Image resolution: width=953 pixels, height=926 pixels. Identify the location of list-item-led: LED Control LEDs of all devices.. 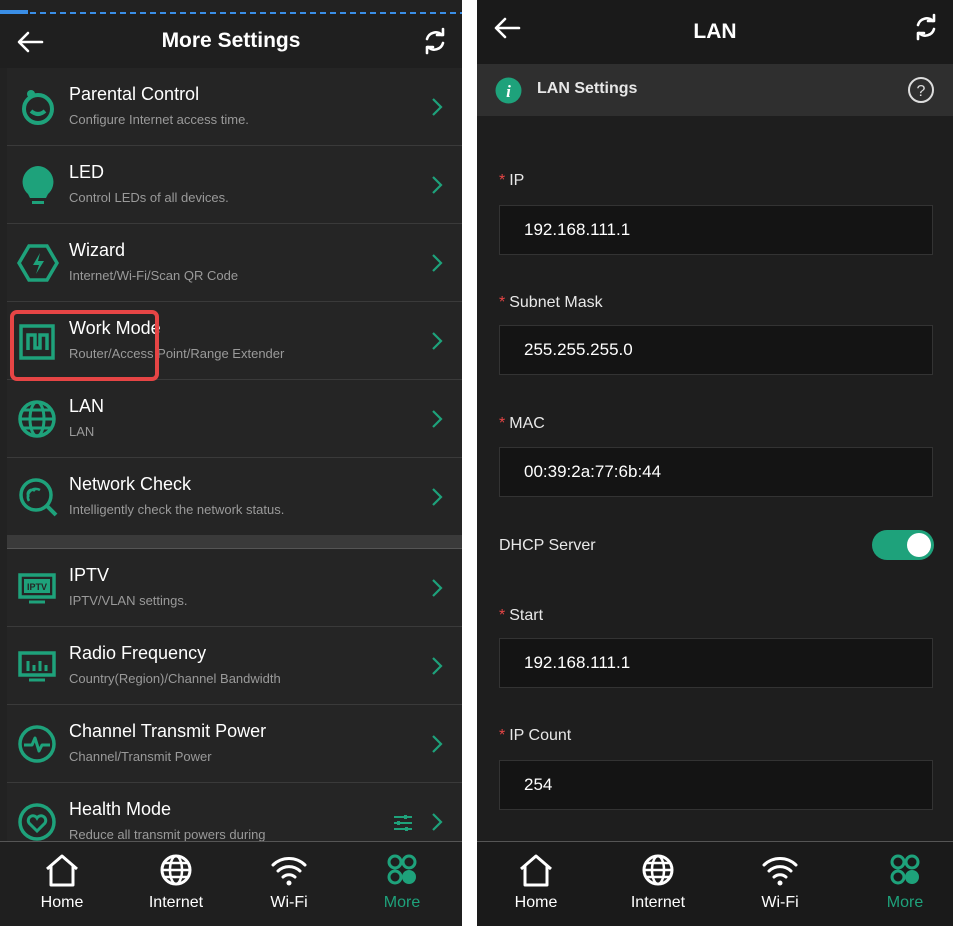
(234, 185).